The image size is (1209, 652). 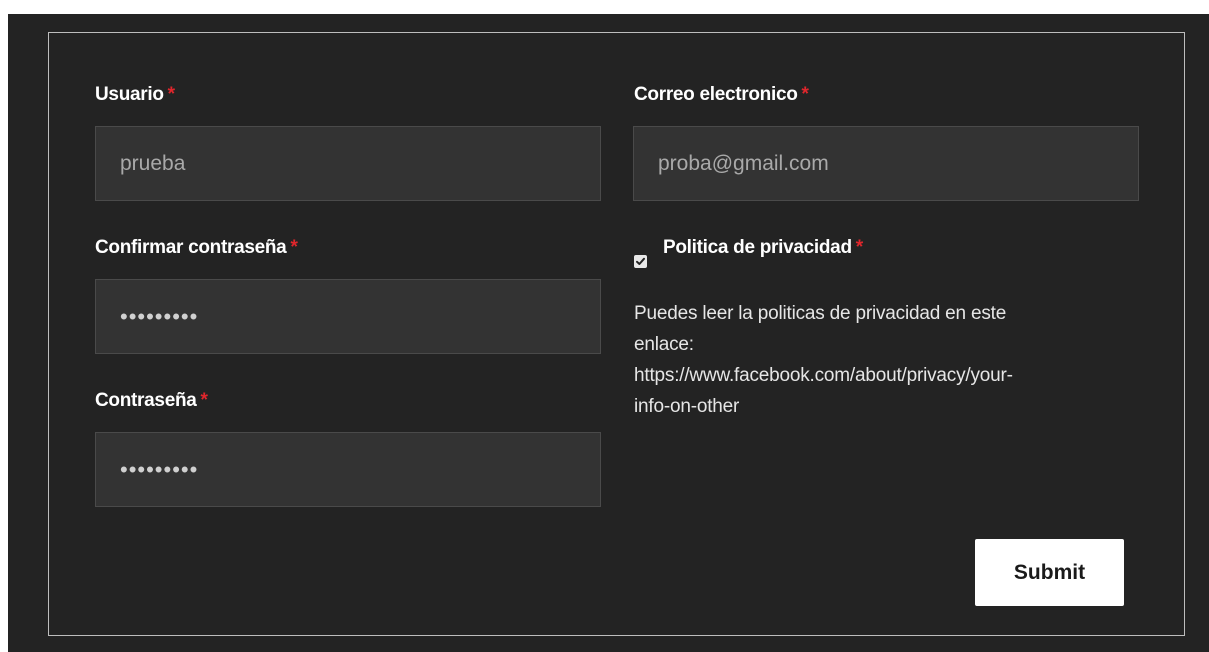 I want to click on contrasena-label-text: Contraseña, so click(x=146, y=400).